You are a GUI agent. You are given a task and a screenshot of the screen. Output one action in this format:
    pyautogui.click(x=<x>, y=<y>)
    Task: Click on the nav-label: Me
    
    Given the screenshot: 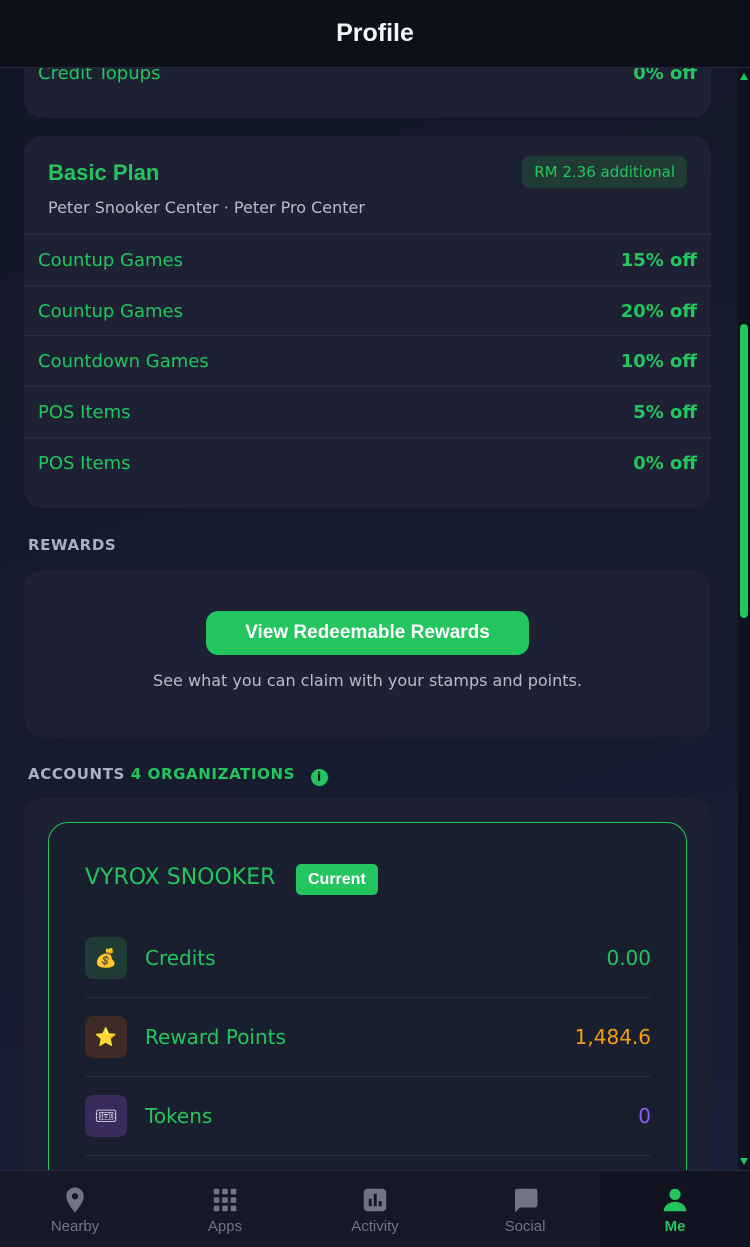 What is the action you would take?
    pyautogui.click(x=675, y=1226)
    